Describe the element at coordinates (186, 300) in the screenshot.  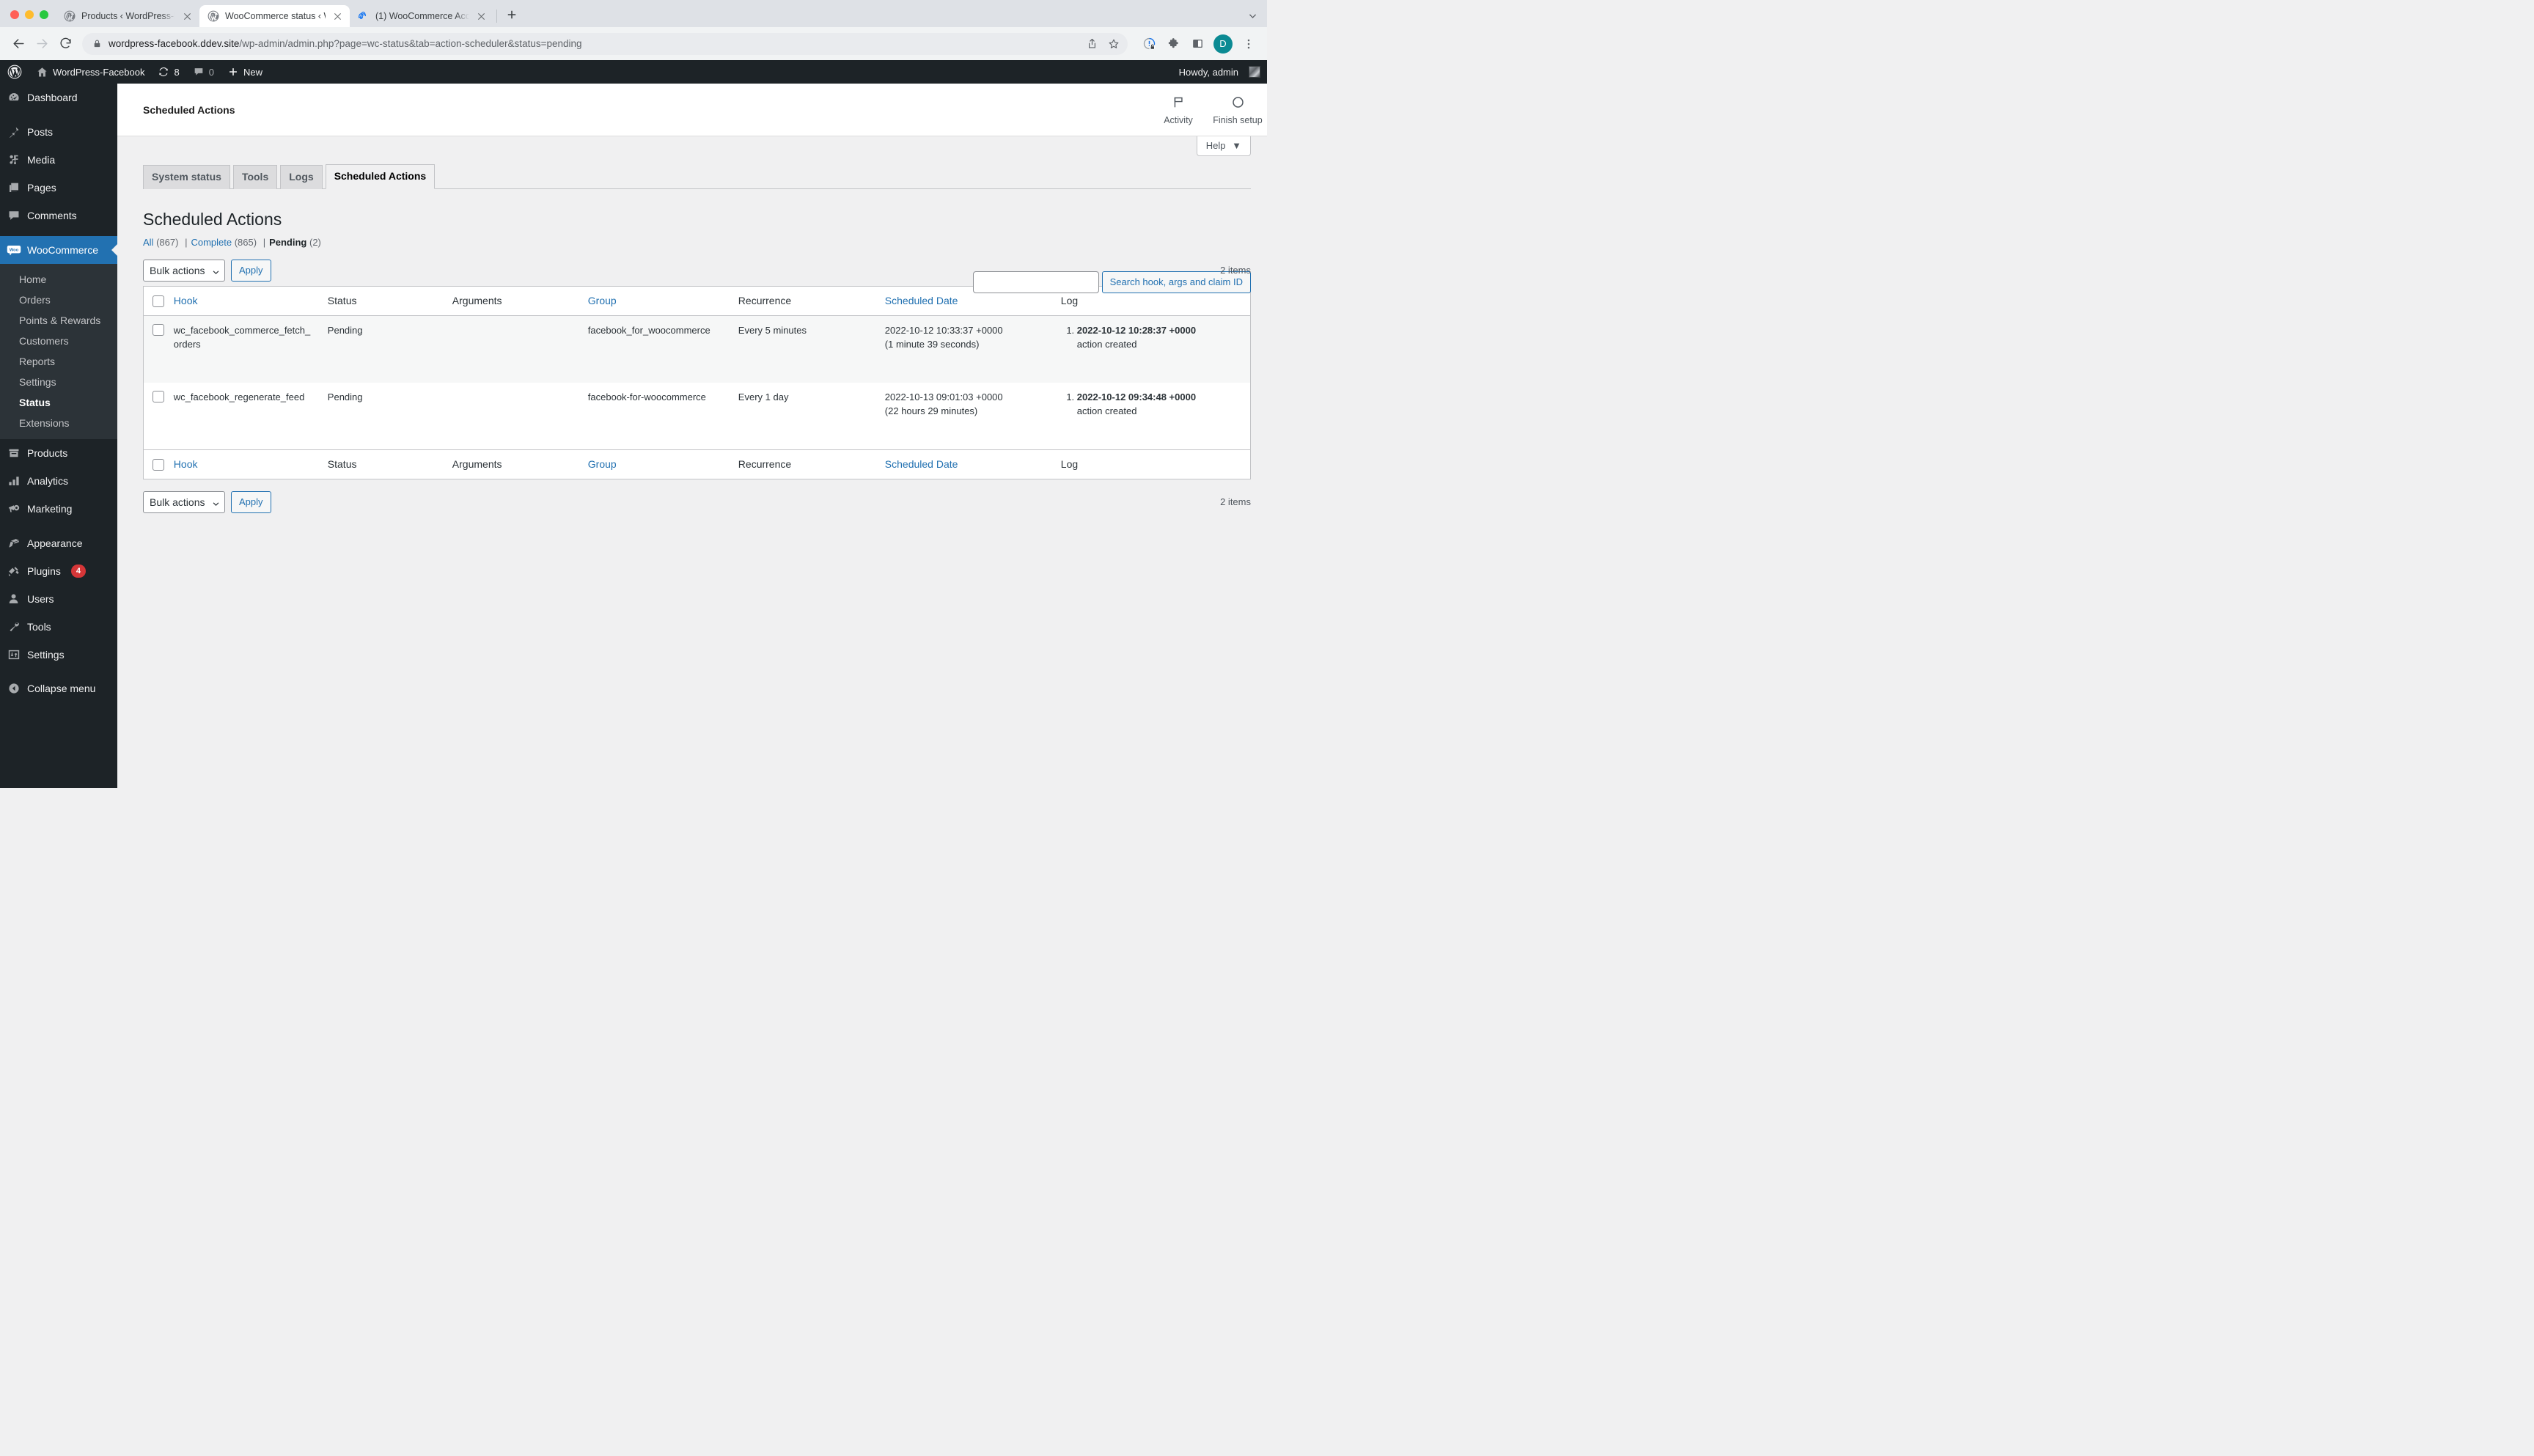
I see `sort-link-hook: Hook` at that location.